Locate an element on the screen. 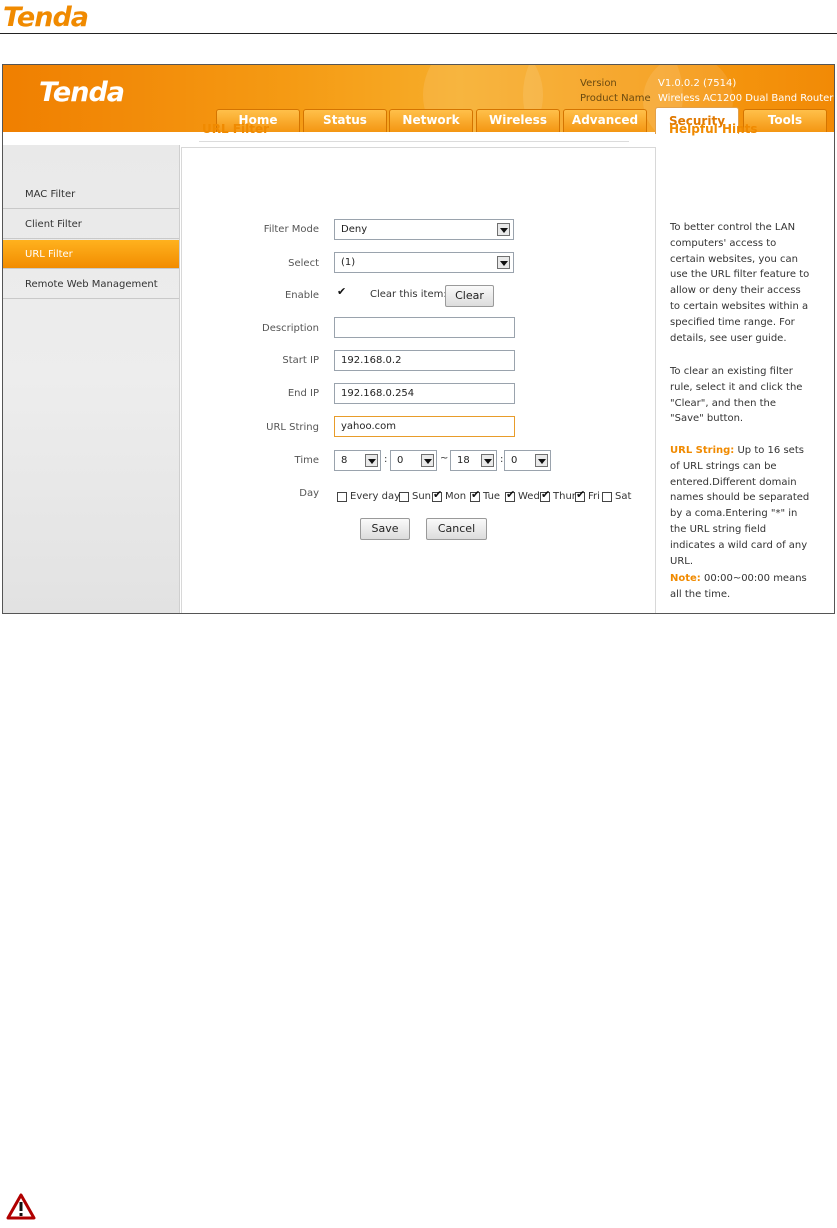 The width and height of the screenshot is (837, 1228). url-string-label: URL String is located at coordinates (292, 427).